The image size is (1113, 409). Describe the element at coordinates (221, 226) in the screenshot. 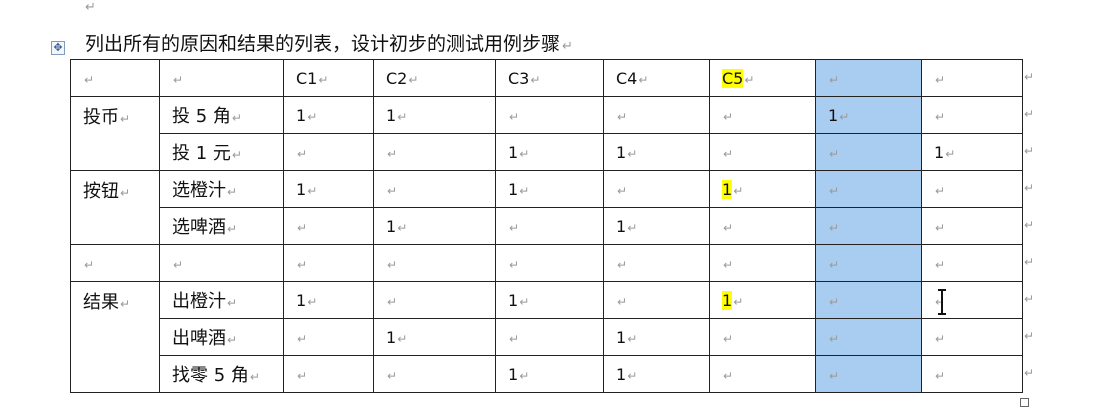

I see `row-label-cell: 选啤酒↵` at that location.